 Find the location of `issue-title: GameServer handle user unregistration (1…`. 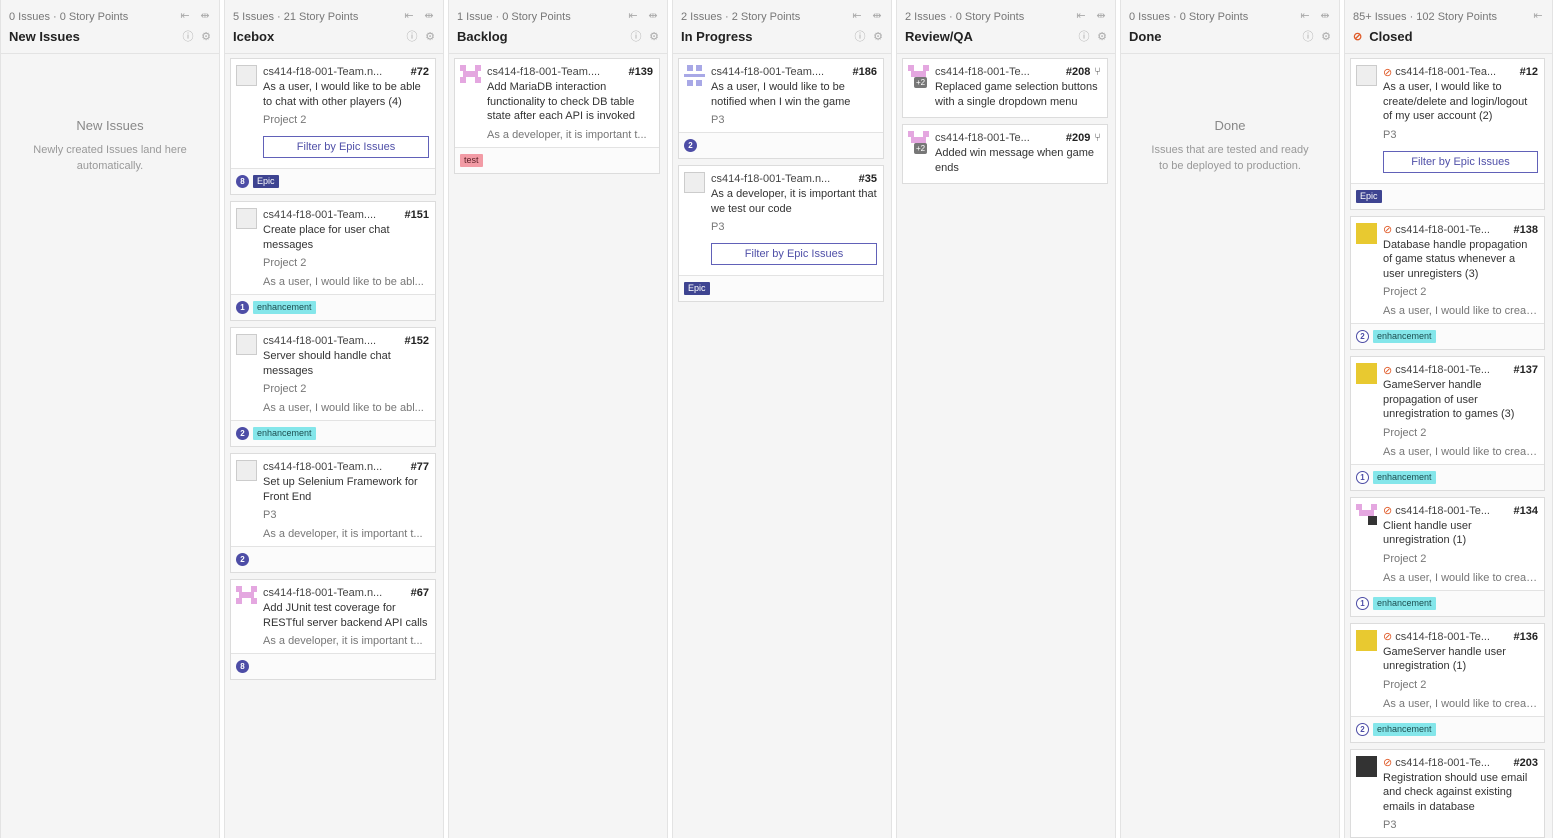

issue-title: GameServer handle user unregistration (1… is located at coordinates (1460, 659).